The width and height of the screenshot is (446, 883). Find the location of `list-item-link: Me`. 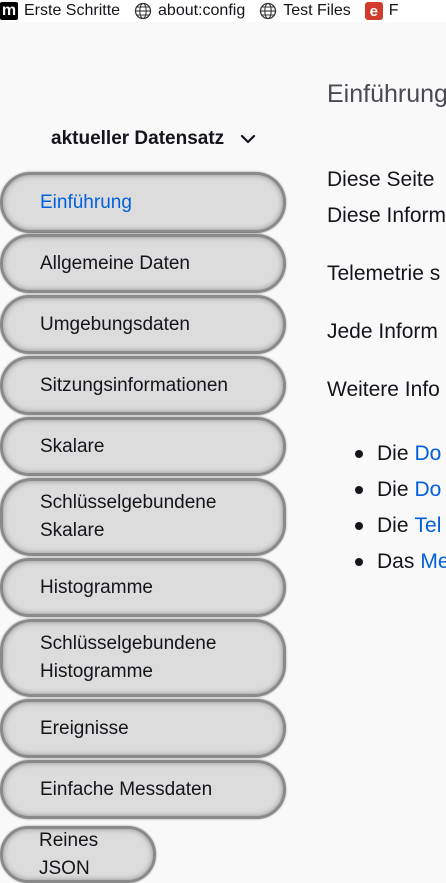

list-item-link: Me is located at coordinates (433, 562).